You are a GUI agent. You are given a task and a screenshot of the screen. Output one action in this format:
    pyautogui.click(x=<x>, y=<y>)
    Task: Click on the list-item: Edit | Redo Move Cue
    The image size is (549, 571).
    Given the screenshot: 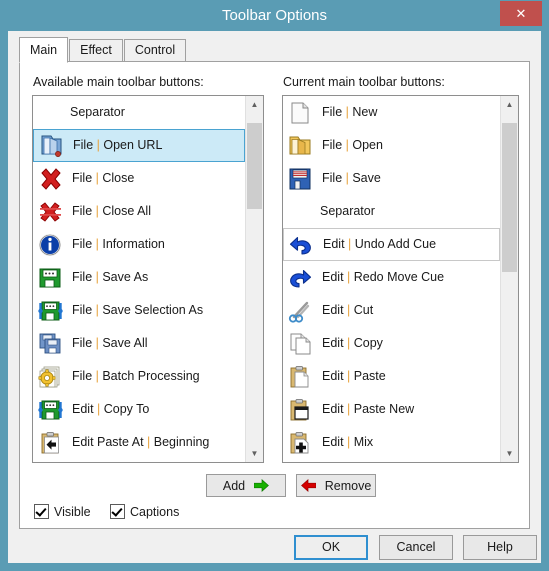 What is the action you would take?
    pyautogui.click(x=391, y=277)
    